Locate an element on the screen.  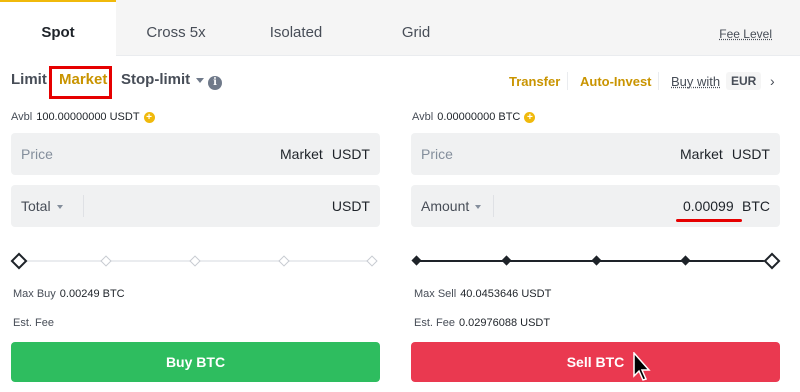
order-type-market: Market is located at coordinates (83, 79).